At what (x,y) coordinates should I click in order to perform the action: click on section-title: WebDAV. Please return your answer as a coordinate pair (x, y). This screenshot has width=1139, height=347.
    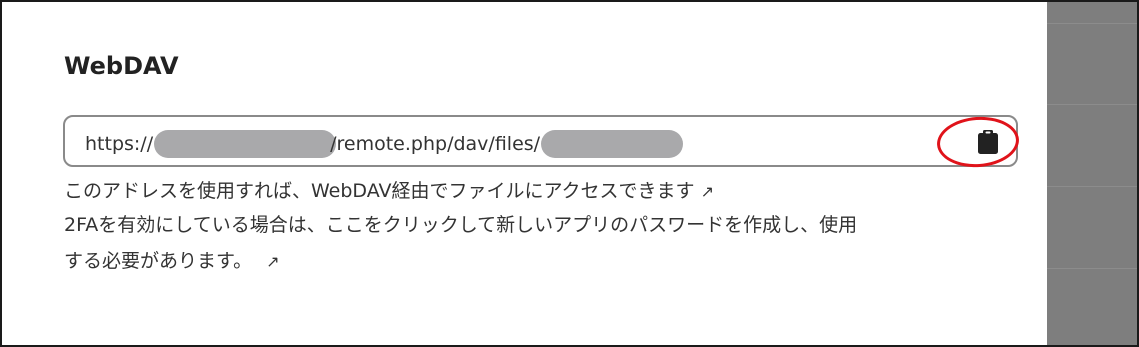
    Looking at the image, I should click on (121, 66).